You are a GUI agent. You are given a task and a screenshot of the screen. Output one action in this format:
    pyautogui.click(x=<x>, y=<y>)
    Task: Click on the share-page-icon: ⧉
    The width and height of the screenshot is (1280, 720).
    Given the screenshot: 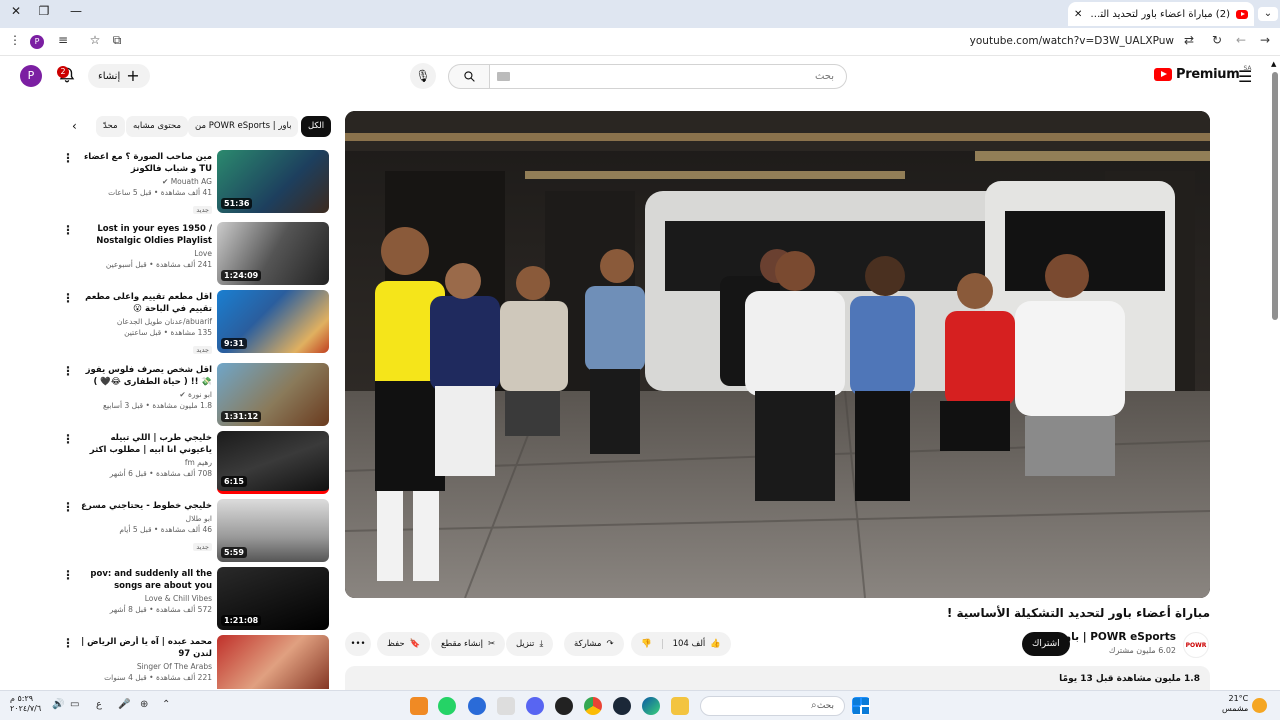 What is the action you would take?
    pyautogui.click(x=117, y=40)
    